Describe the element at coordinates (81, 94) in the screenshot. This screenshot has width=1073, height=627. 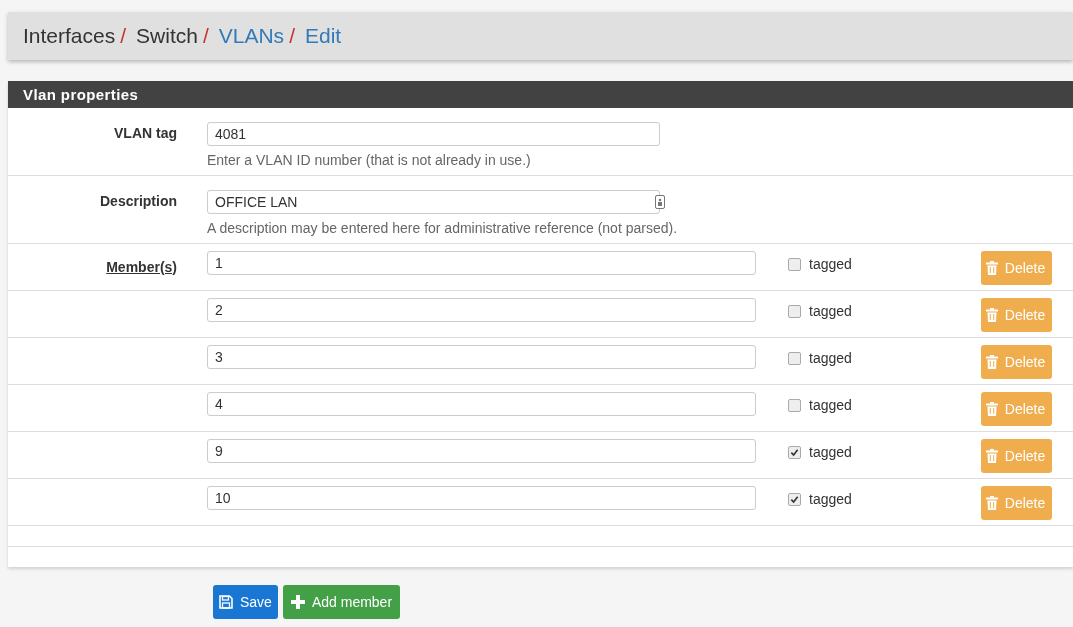
I see `panel-title: Vlan properties` at that location.